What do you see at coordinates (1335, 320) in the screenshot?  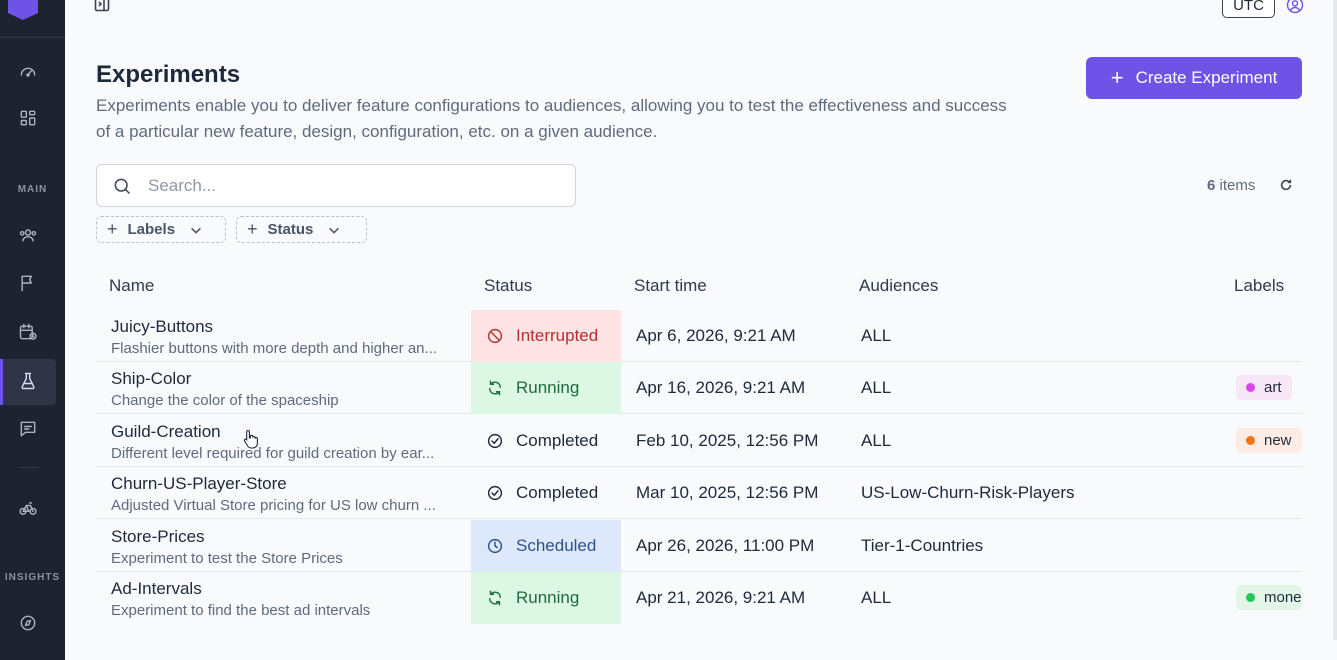 I see `vertical-scrollbar` at bounding box center [1335, 320].